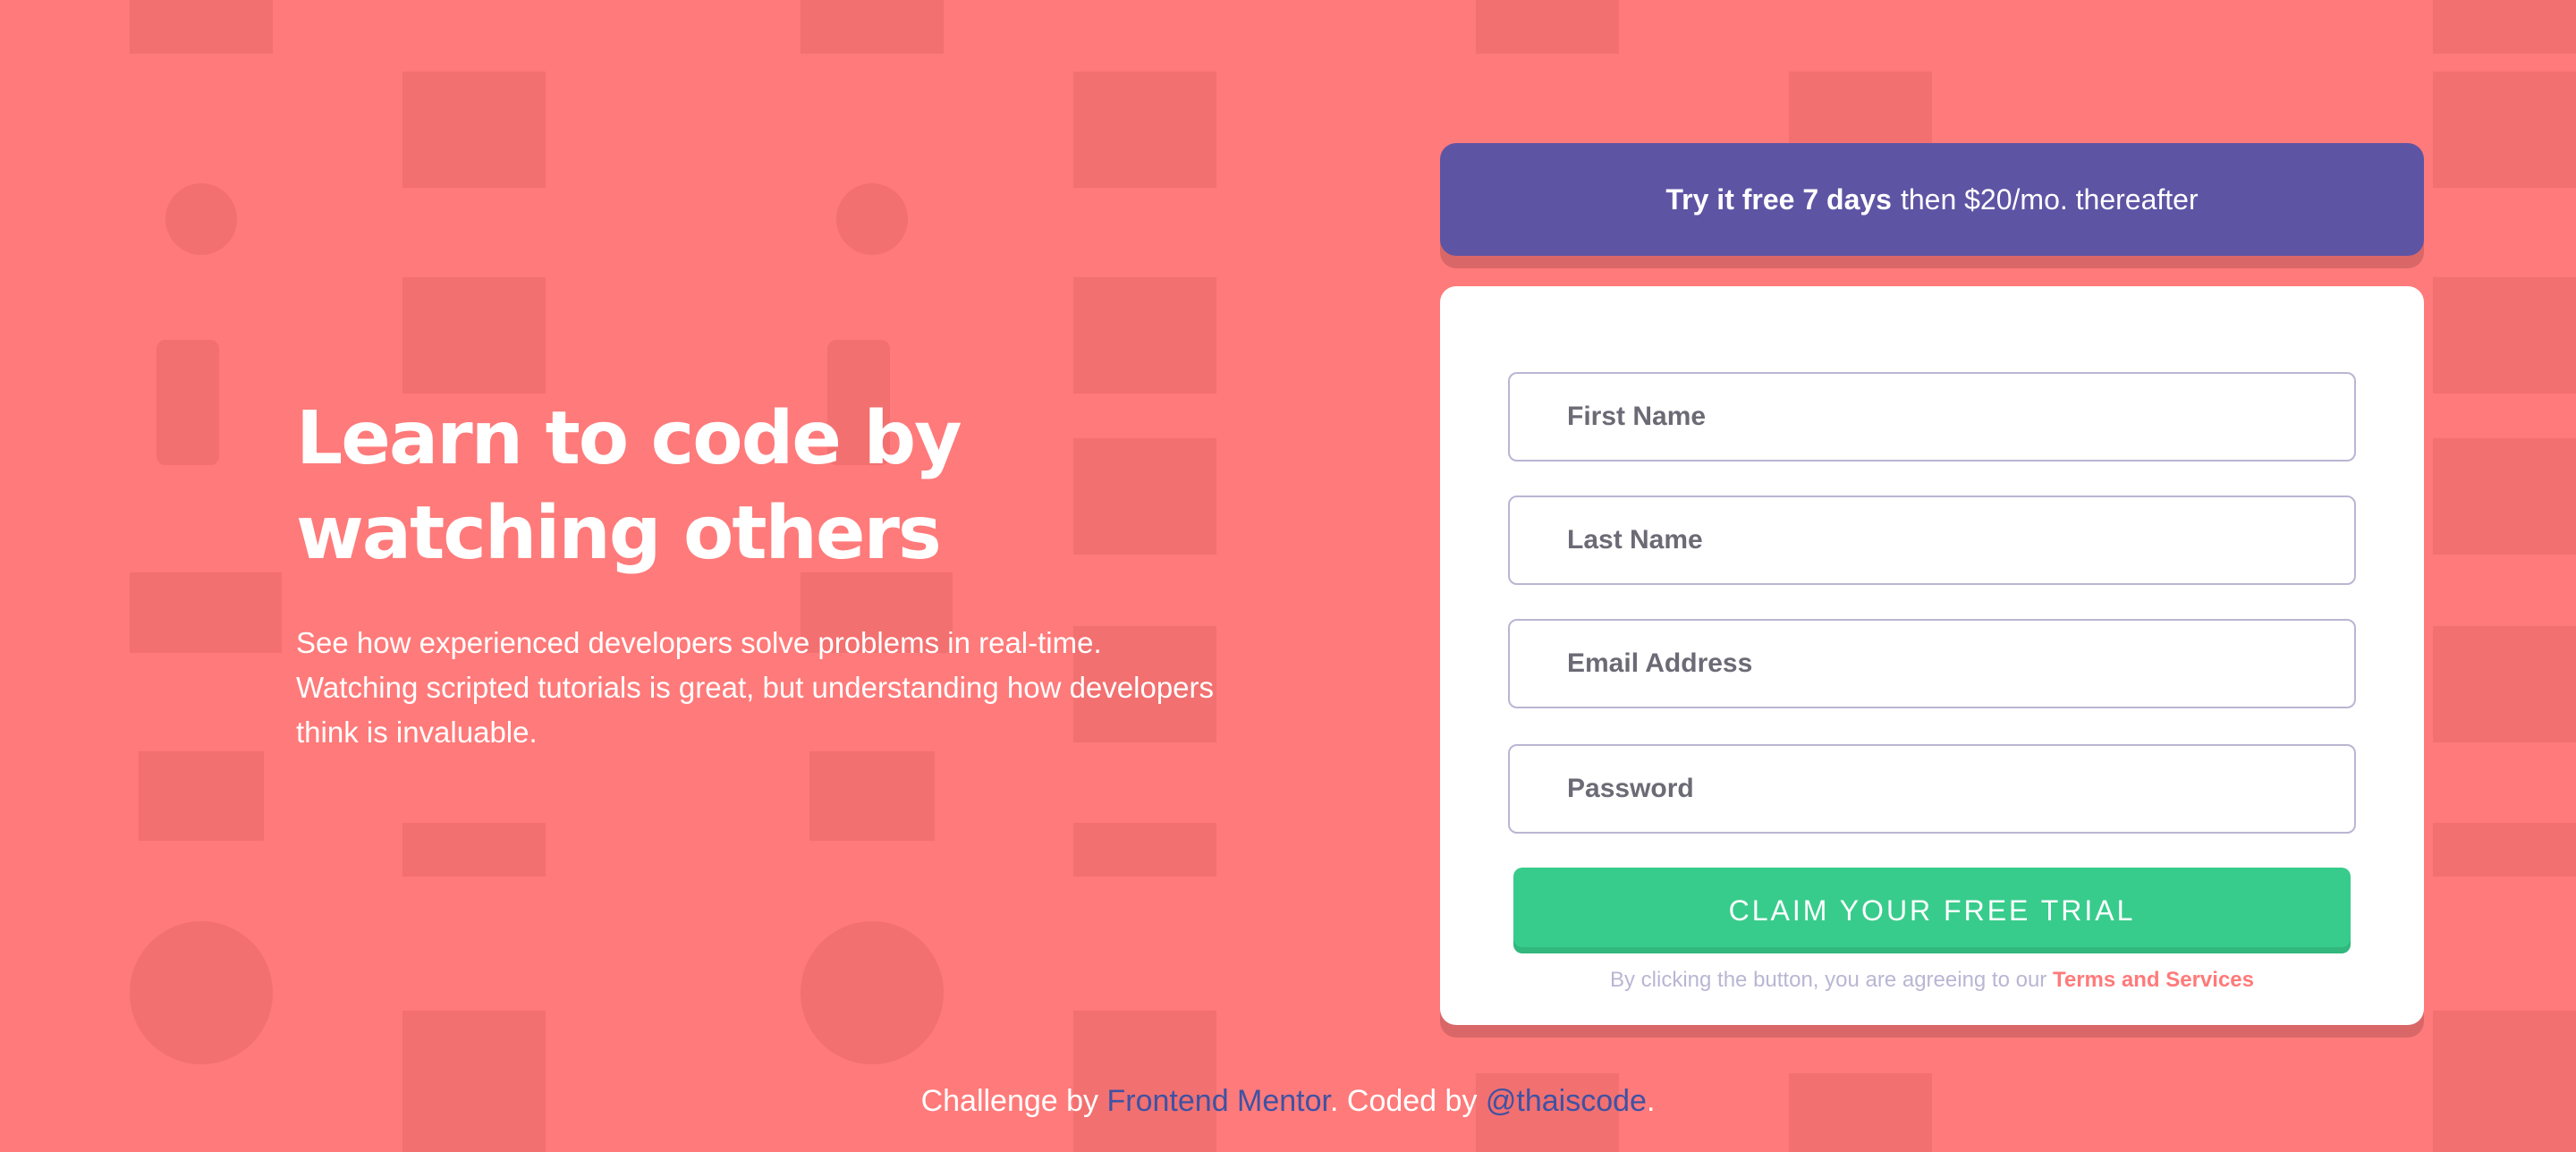 Image resolution: width=2576 pixels, height=1152 pixels. Describe the element at coordinates (619, 533) in the screenshot. I see `hero-title-line2: watching others` at that location.